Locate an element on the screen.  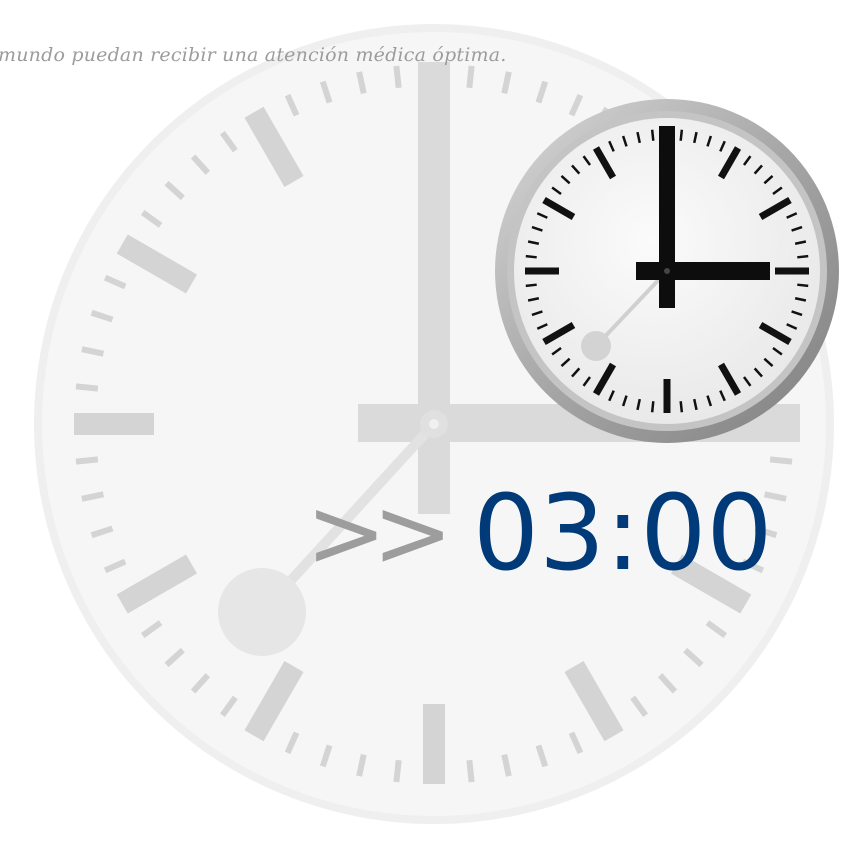
time-display: >> 03:00 is located at coordinates (539, 533).